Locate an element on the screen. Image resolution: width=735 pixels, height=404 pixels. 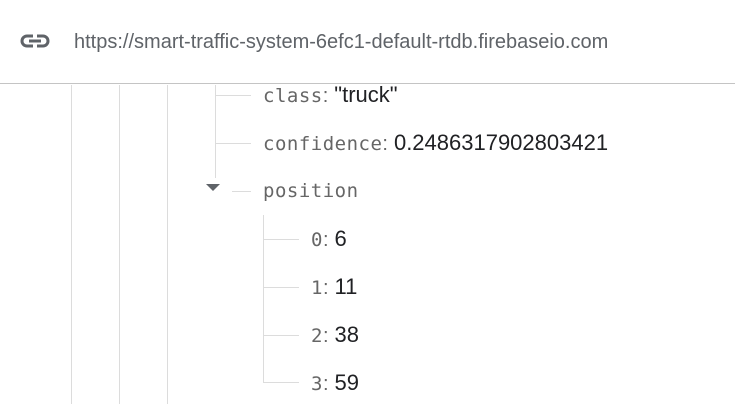
tree-node-confidence: confidence: 0.2486317902803421 is located at coordinates (435, 143).